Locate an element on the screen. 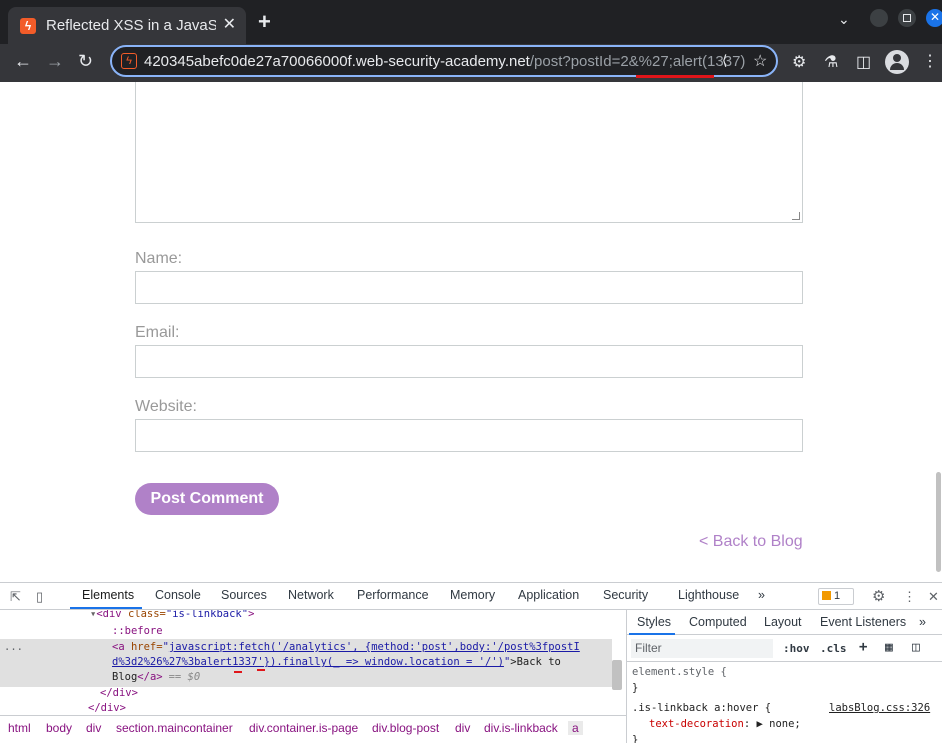 This screenshot has height=743, width=942. tag-a-close: </a> is located at coordinates (150, 677).